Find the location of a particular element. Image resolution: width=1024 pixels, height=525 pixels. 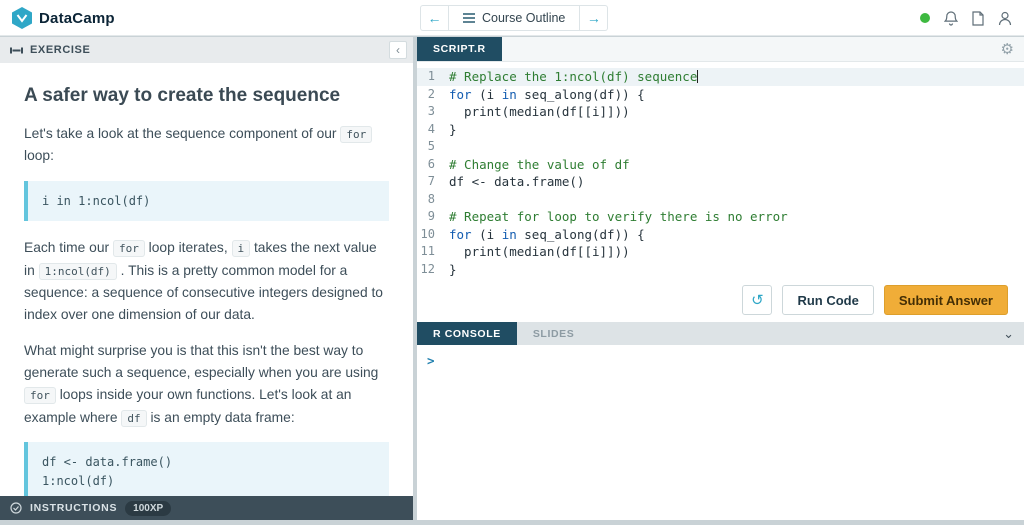

instructions-check-icon is located at coordinates (16, 508).